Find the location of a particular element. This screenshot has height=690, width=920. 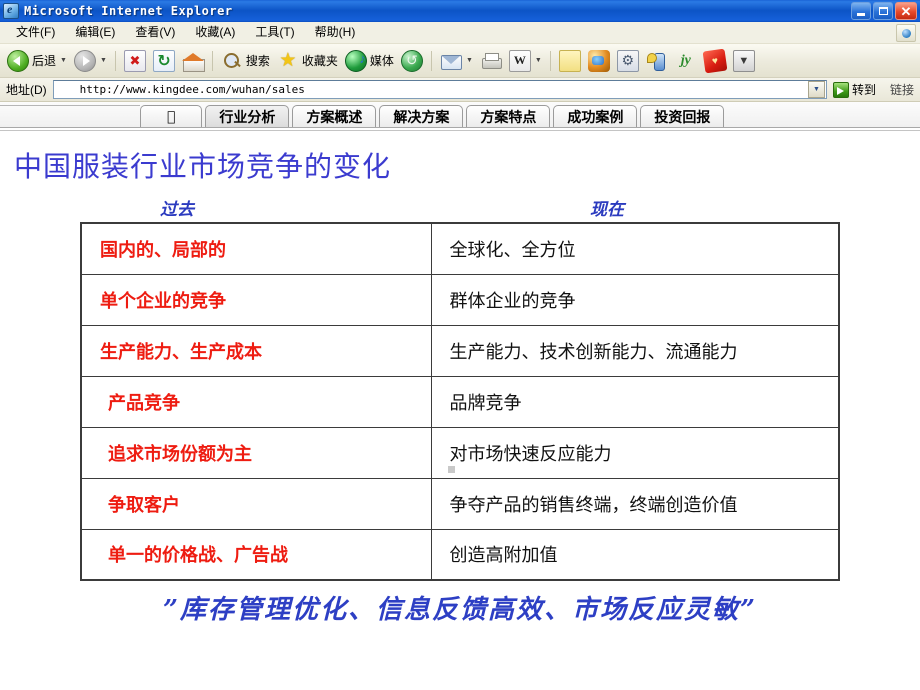

history-button is located at coordinates (412, 61).